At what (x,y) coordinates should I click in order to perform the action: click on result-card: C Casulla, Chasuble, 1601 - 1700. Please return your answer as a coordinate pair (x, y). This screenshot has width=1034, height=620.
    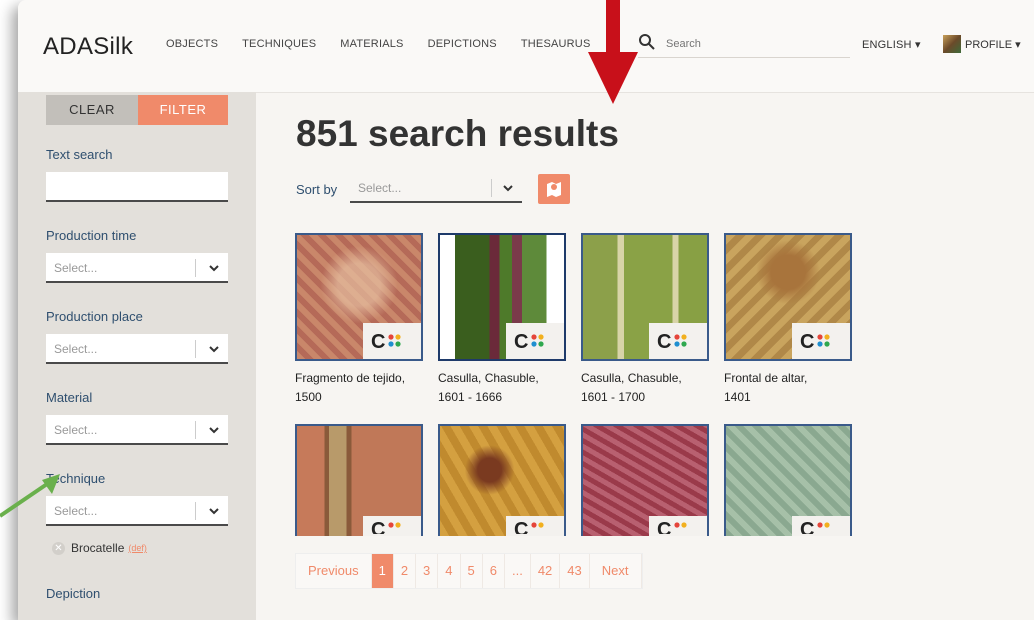
    Looking at the image, I should click on (645, 320).